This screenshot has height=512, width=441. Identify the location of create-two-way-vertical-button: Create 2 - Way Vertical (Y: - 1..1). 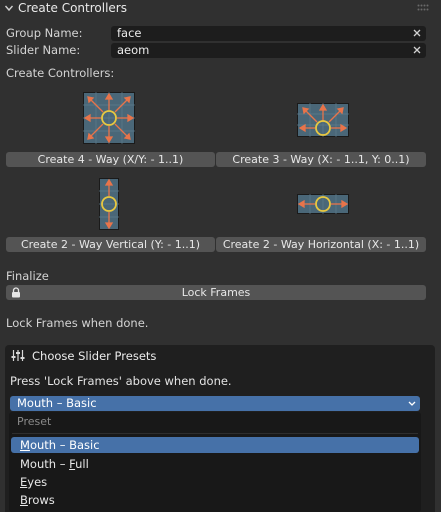
(110, 244).